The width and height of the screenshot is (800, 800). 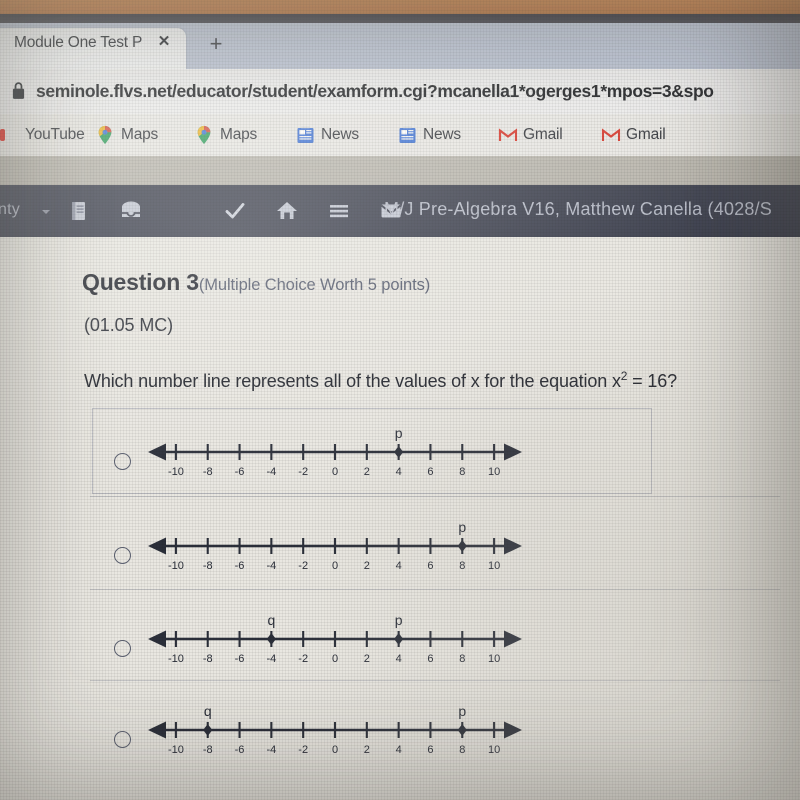 What do you see at coordinates (164, 42) in the screenshot?
I see `close-tab-icon: ✕` at bounding box center [164, 42].